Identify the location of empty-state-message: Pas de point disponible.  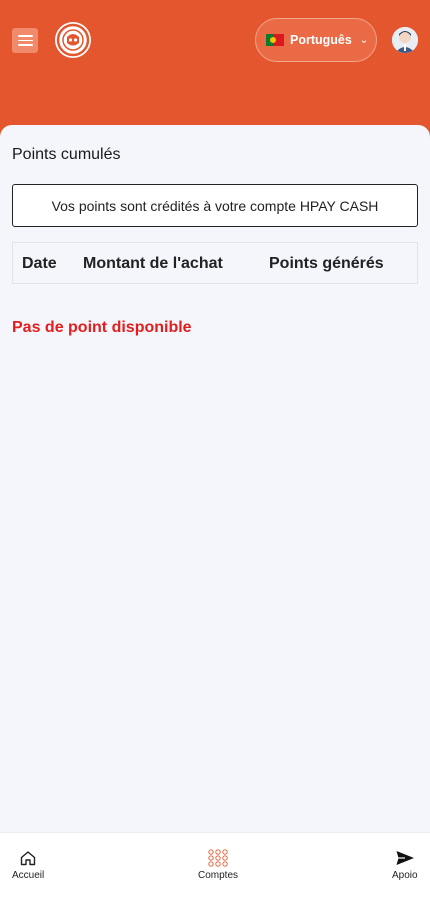
(102, 327).